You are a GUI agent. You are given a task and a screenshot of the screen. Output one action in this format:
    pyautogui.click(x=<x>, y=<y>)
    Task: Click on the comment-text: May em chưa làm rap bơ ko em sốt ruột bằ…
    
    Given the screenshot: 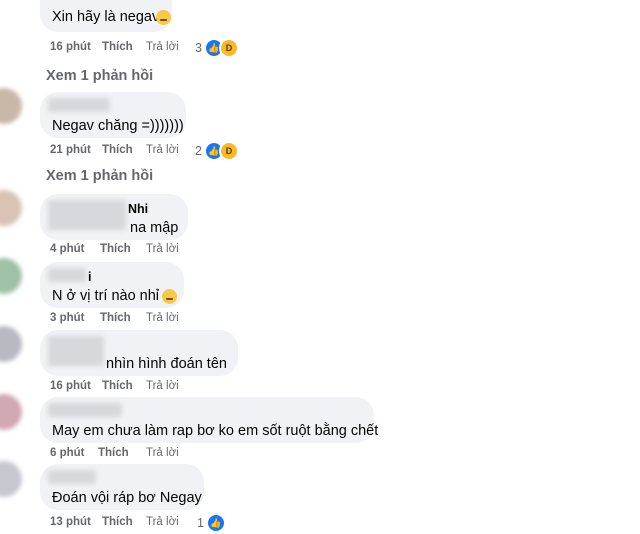 What is the action you would take?
    pyautogui.click(x=215, y=431)
    